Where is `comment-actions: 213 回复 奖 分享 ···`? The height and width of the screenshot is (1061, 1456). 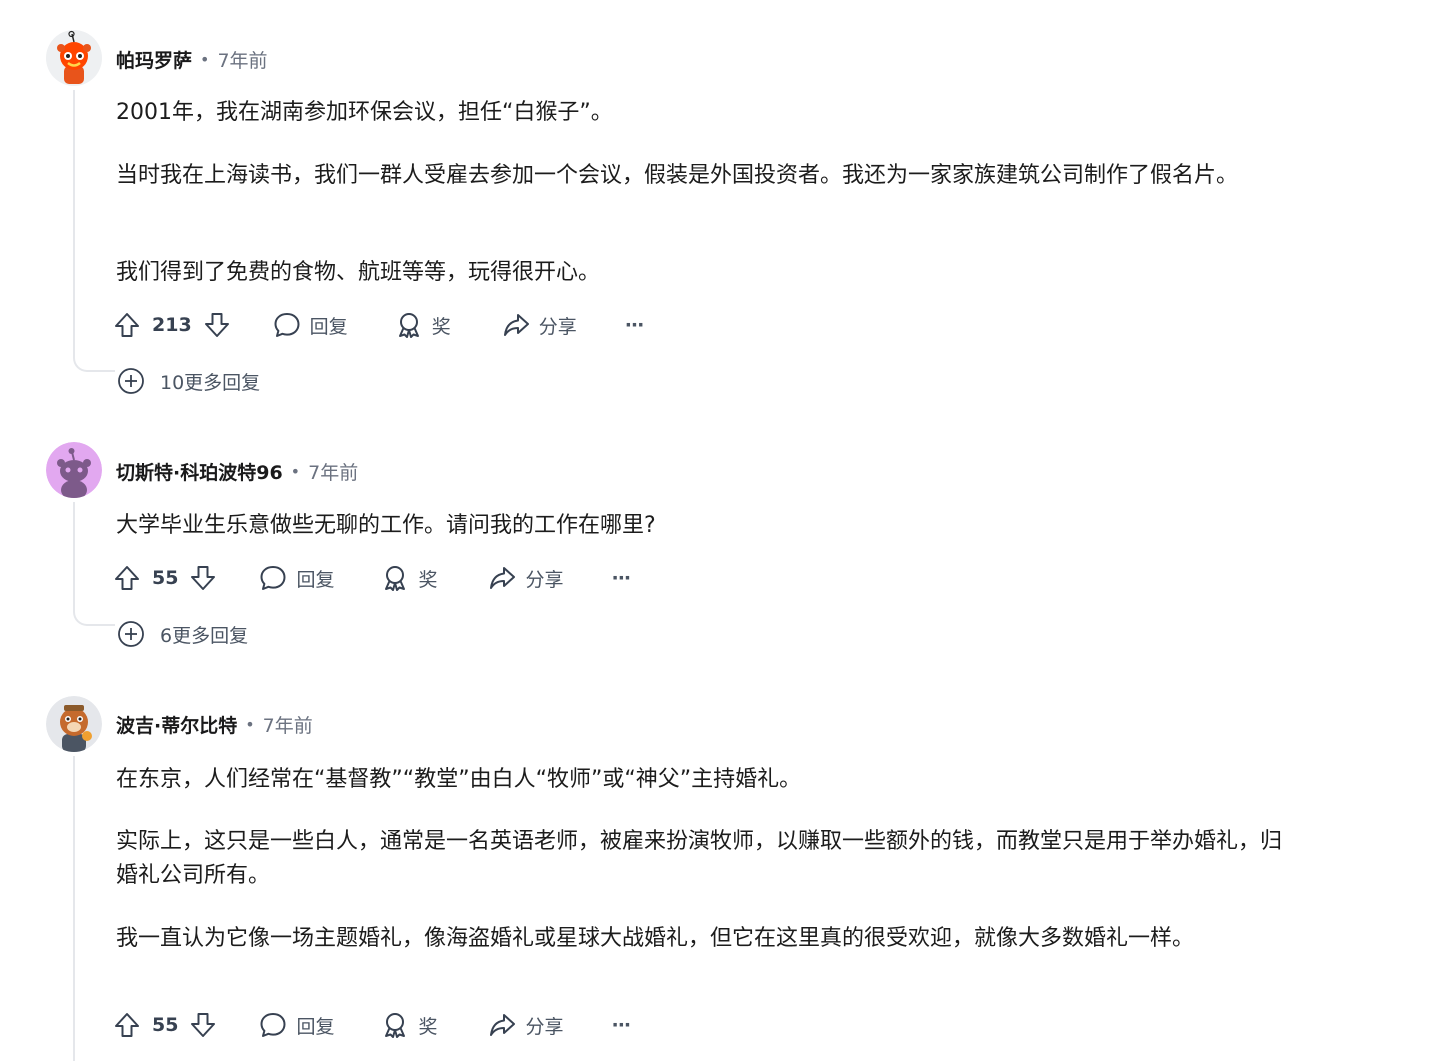 comment-actions: 213 回复 奖 分享 ··· is located at coordinates (378, 325).